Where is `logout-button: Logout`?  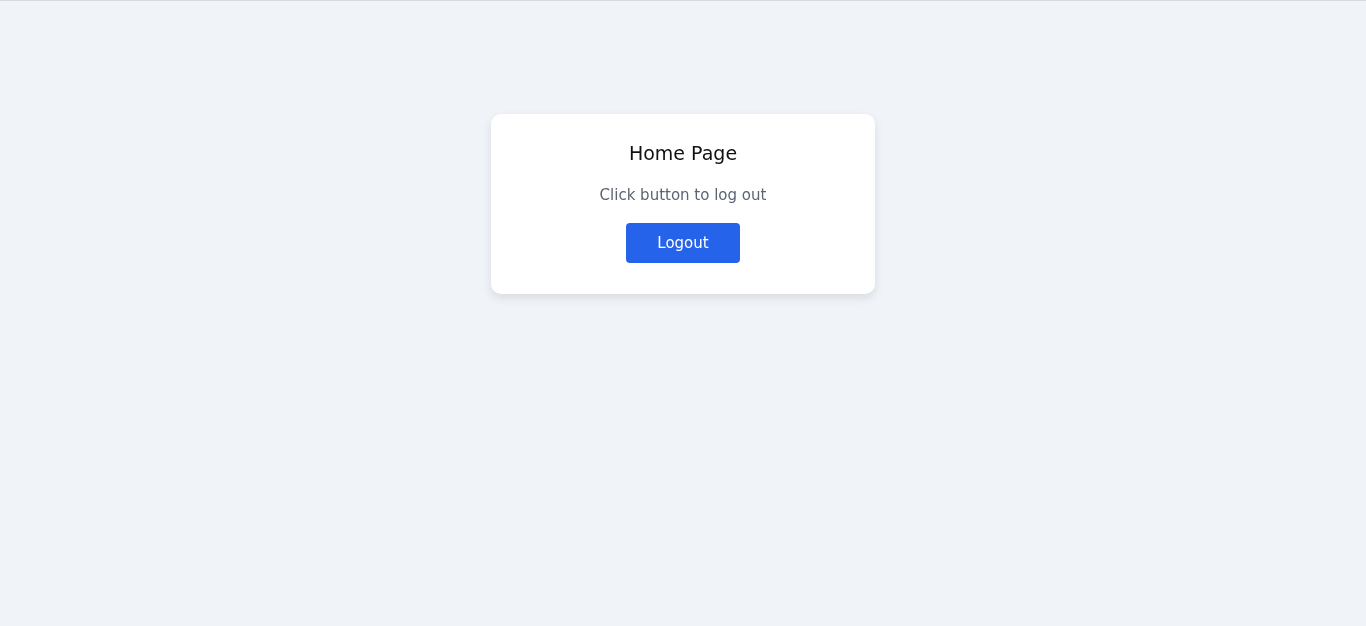 logout-button: Logout is located at coordinates (683, 243).